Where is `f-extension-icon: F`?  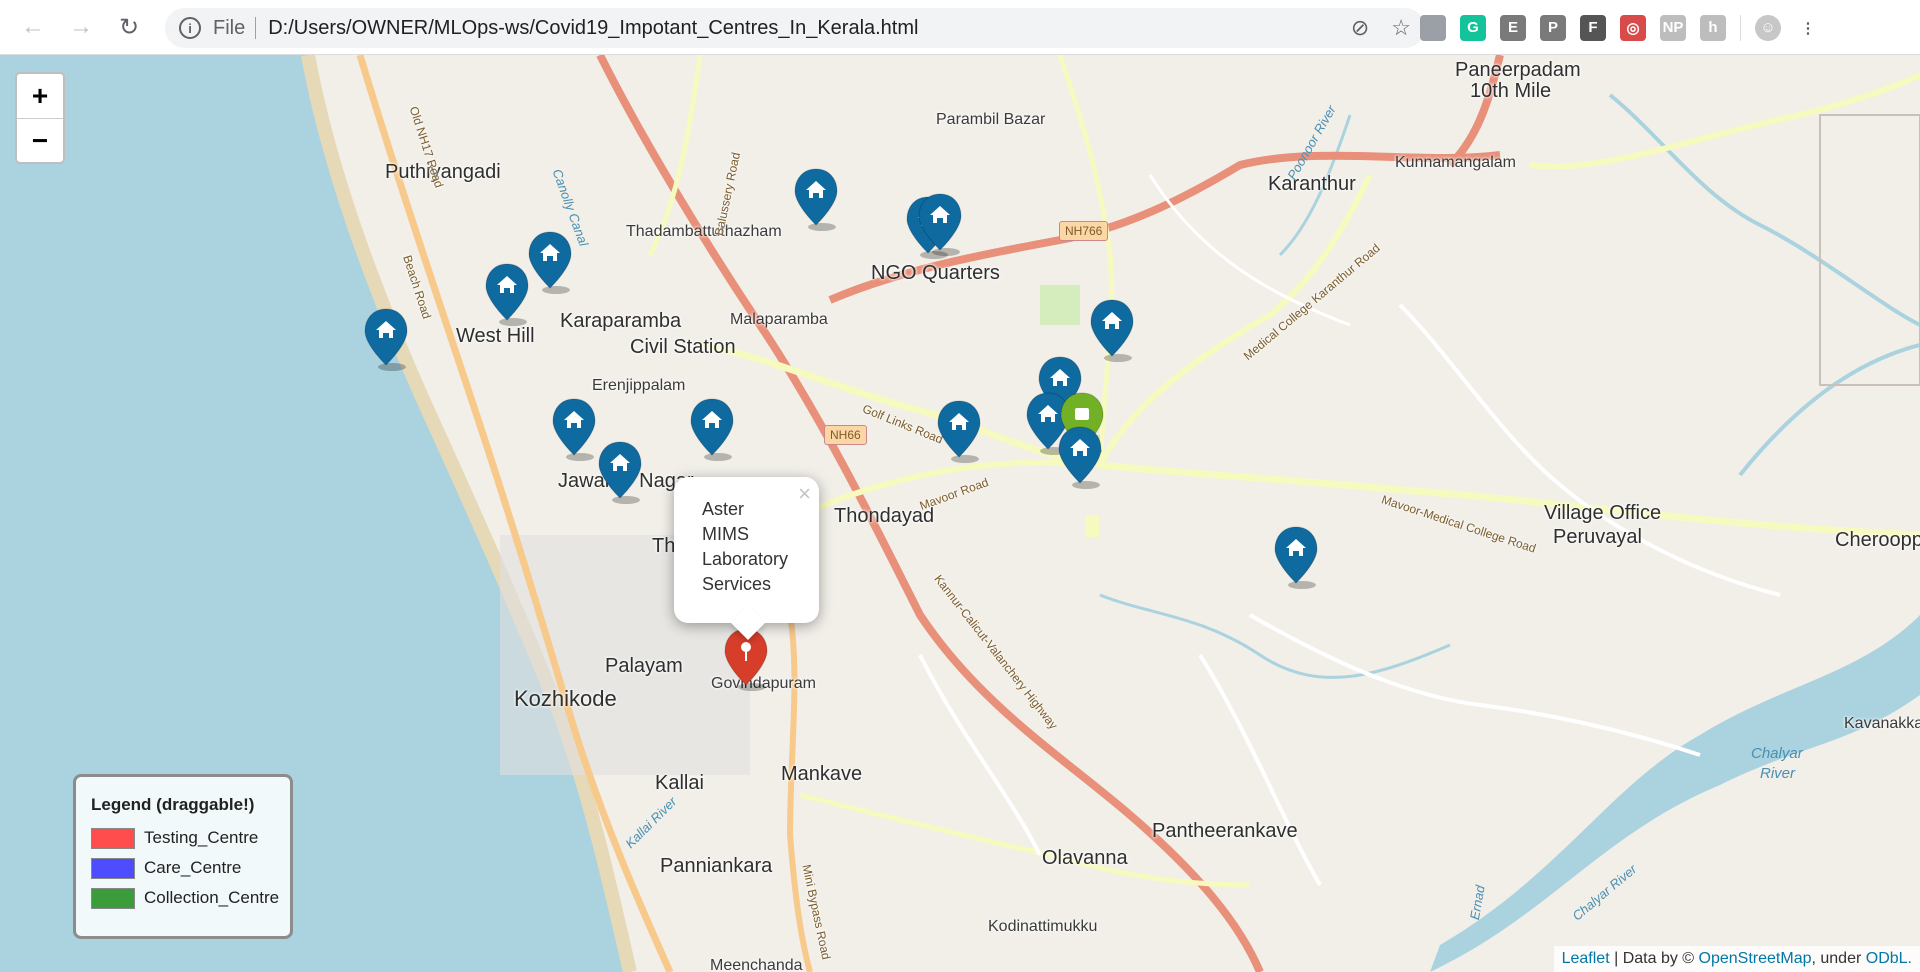 f-extension-icon: F is located at coordinates (1593, 27).